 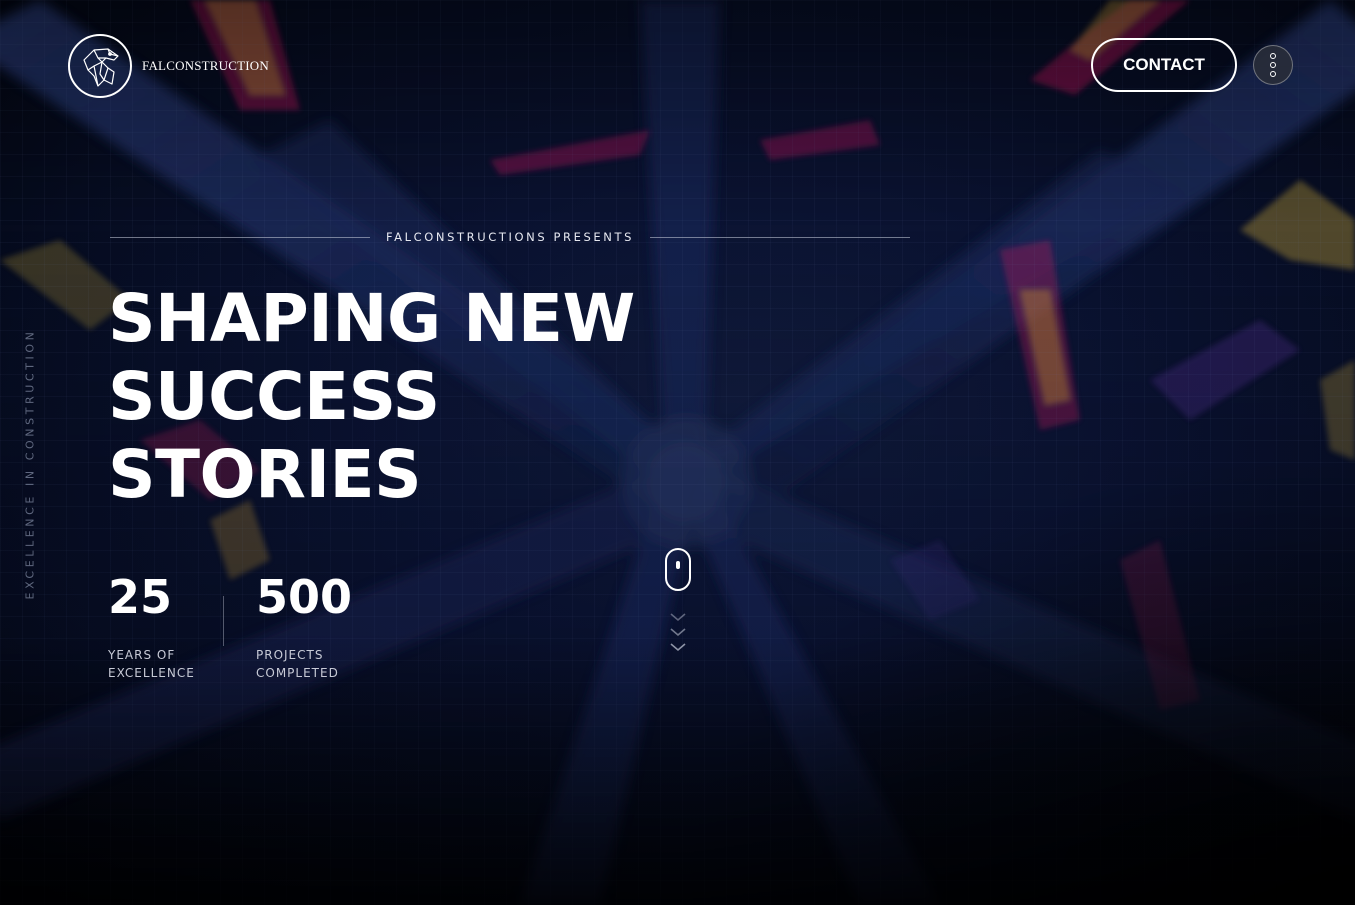 I want to click on headline-line-3: STORIES, so click(x=265, y=474).